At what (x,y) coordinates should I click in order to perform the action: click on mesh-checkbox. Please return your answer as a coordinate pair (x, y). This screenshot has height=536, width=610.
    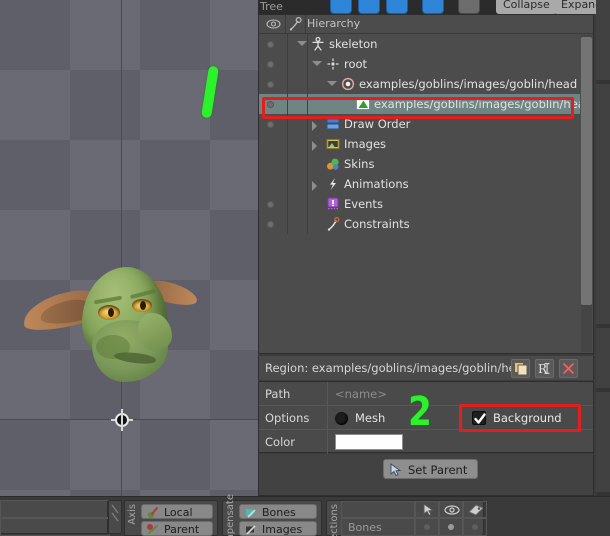
    Looking at the image, I should click on (341, 418).